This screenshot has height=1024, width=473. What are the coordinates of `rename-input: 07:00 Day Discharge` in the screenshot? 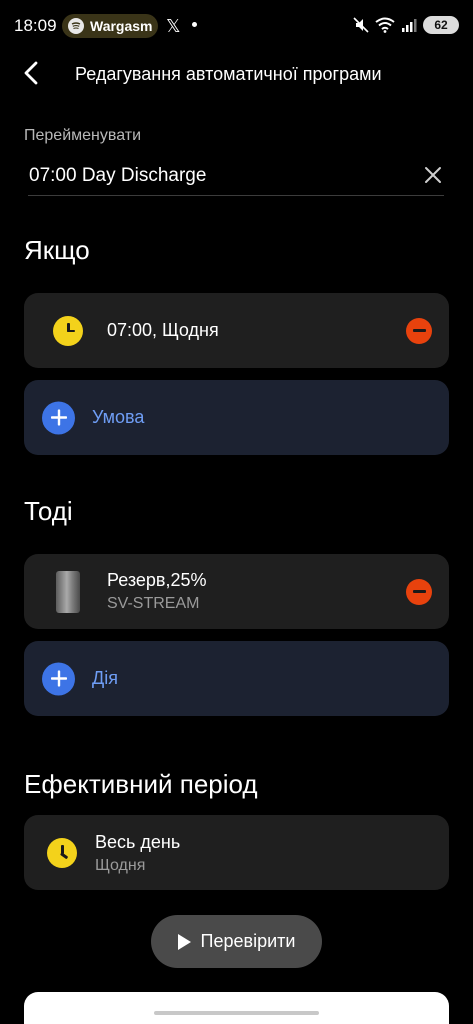 It's located at (236, 176).